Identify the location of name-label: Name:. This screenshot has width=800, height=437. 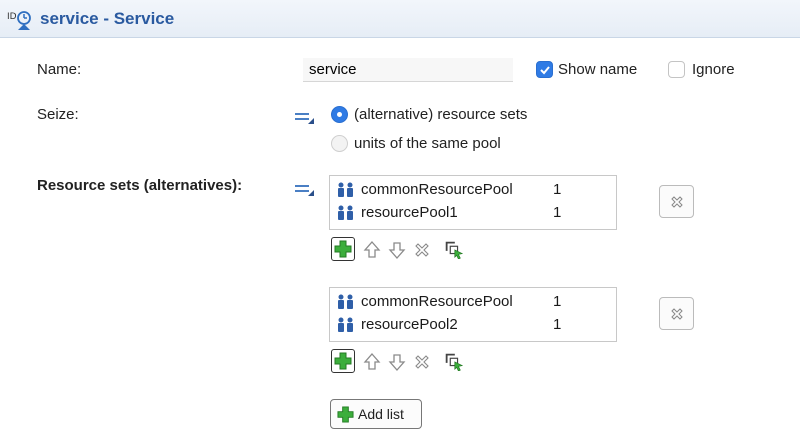
(59, 69).